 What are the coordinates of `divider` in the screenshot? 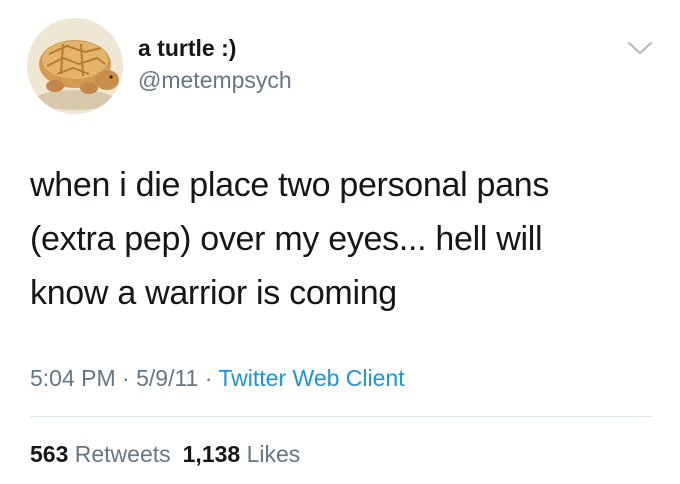 It's located at (341, 416).